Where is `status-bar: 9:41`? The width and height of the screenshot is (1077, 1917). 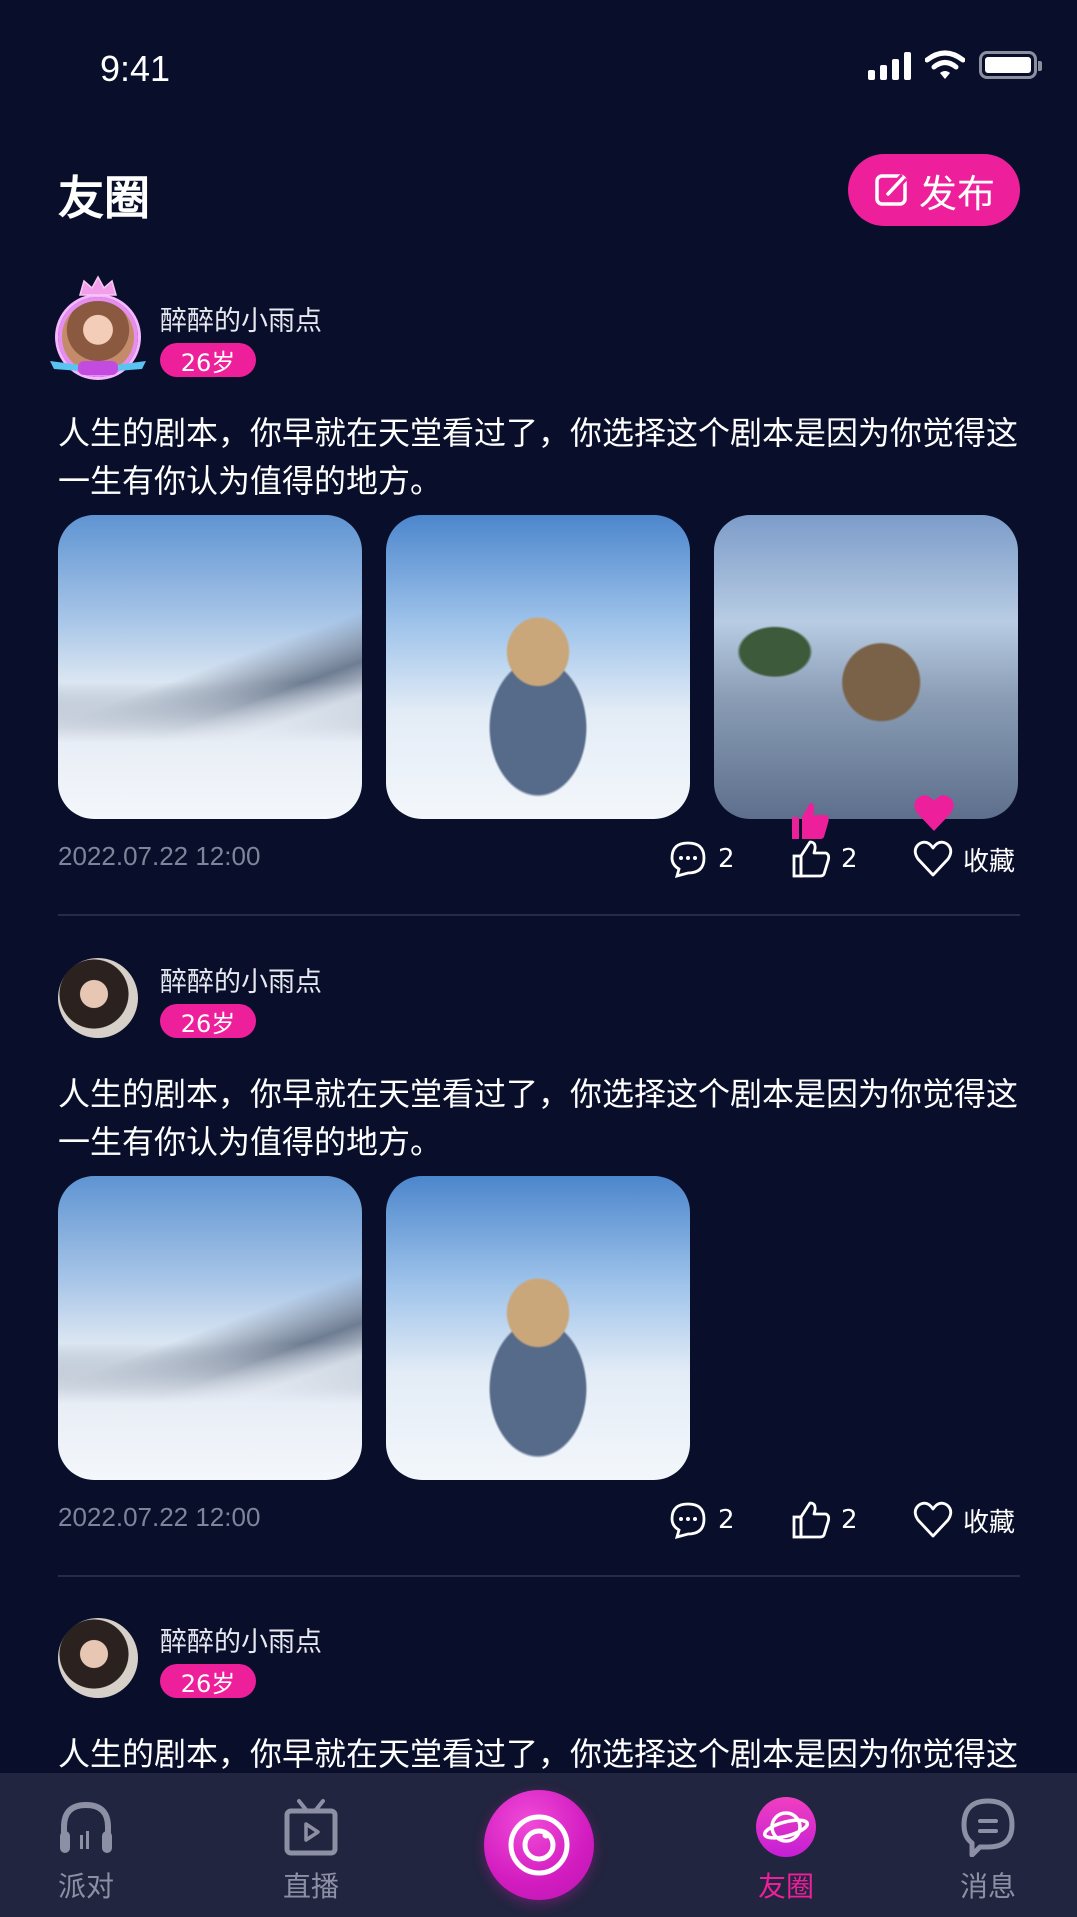
status-bar: 9:41 is located at coordinates (538, 65).